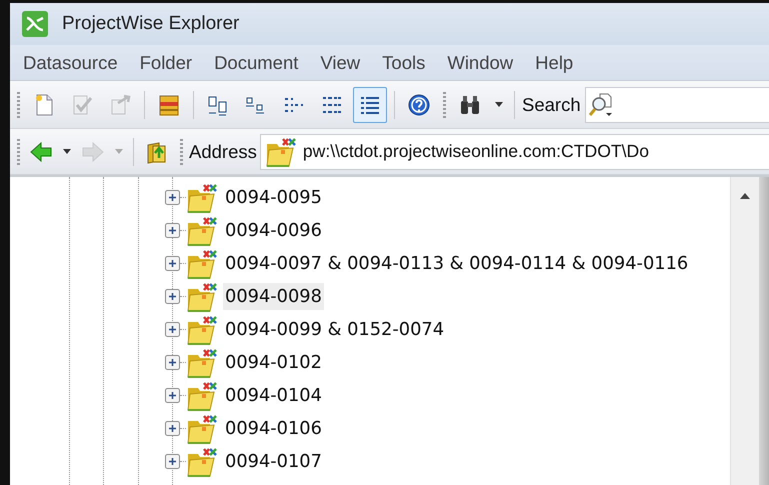 This screenshot has height=485, width=769. What do you see at coordinates (70, 63) in the screenshot?
I see `menu-item: Datasource` at bounding box center [70, 63].